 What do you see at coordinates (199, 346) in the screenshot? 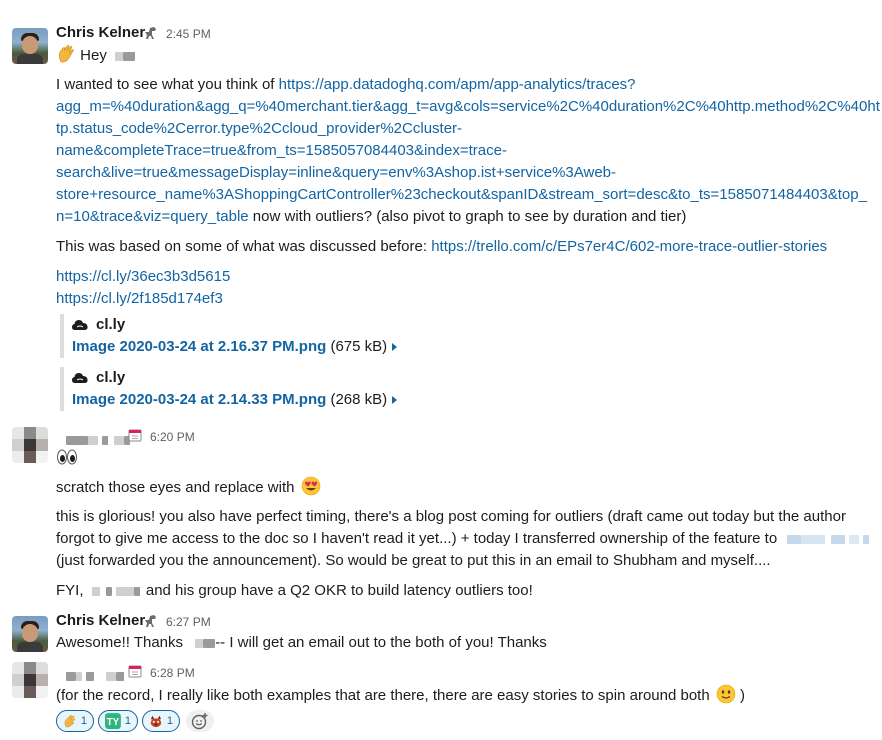
I see `attachment-file-link: Image 2020-03-24 at 2.16.37 PM.png` at bounding box center [199, 346].